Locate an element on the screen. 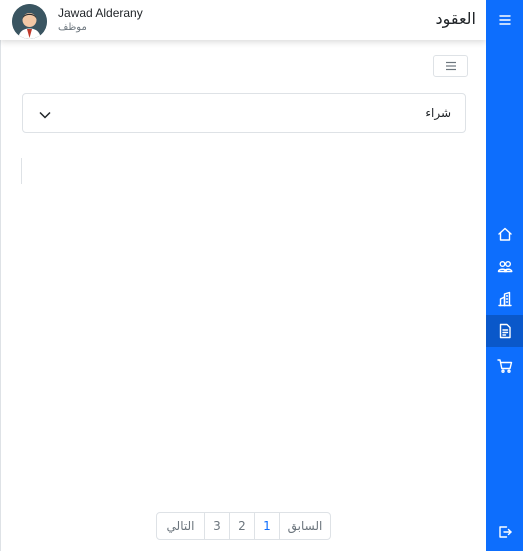 The width and height of the screenshot is (523, 551). page-title: العقود is located at coordinates (455, 18).